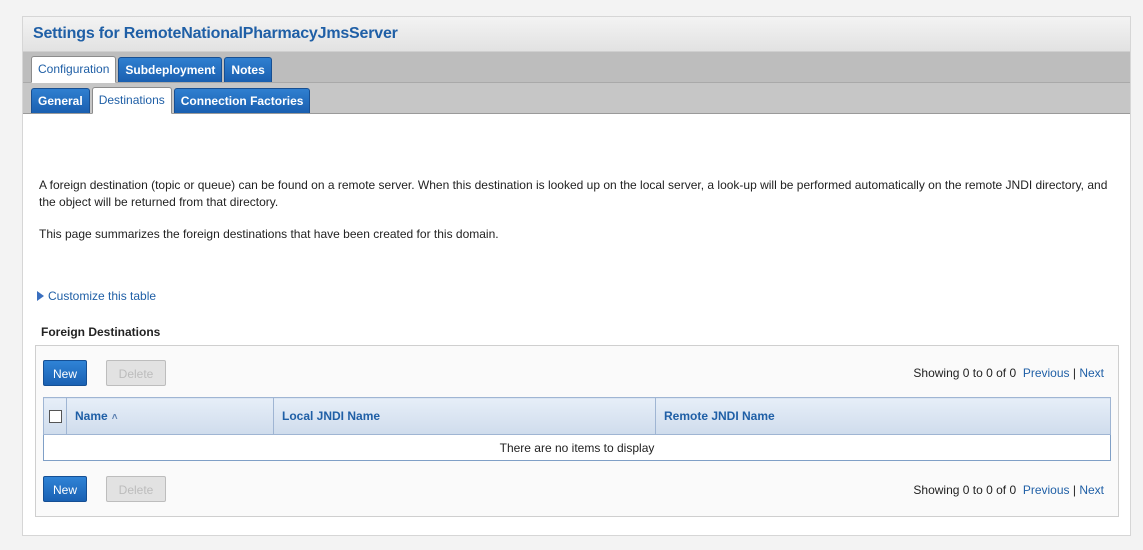  I want to click on next-link-bottom: Next, so click(1091, 490).